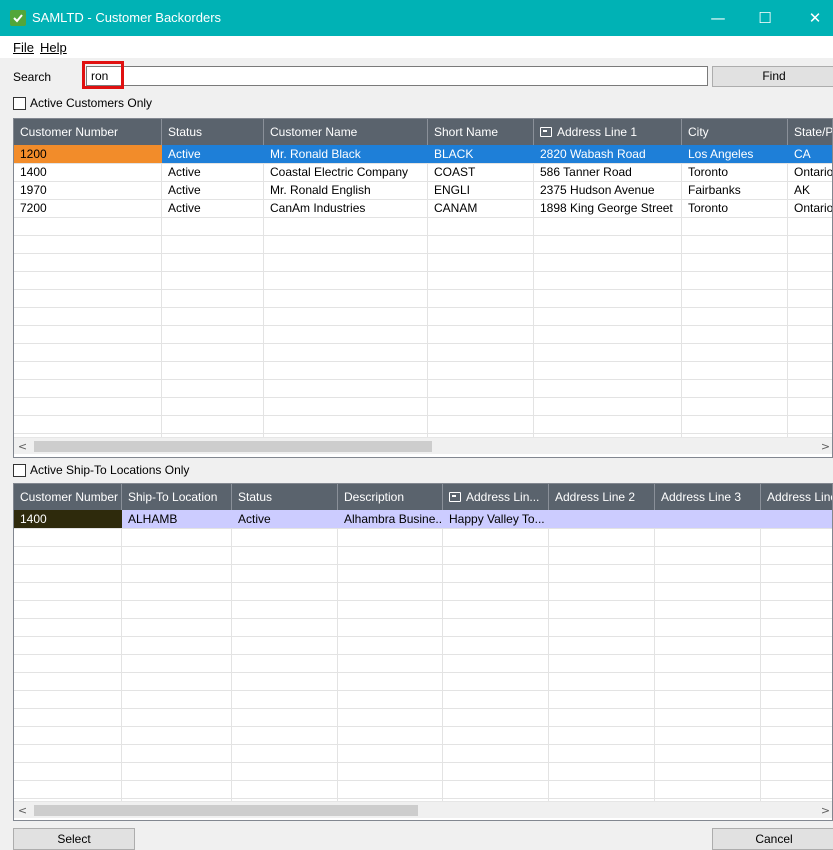  Describe the element at coordinates (796, 497) in the screenshot. I see `shipto-col-header: Address Line 4` at that location.